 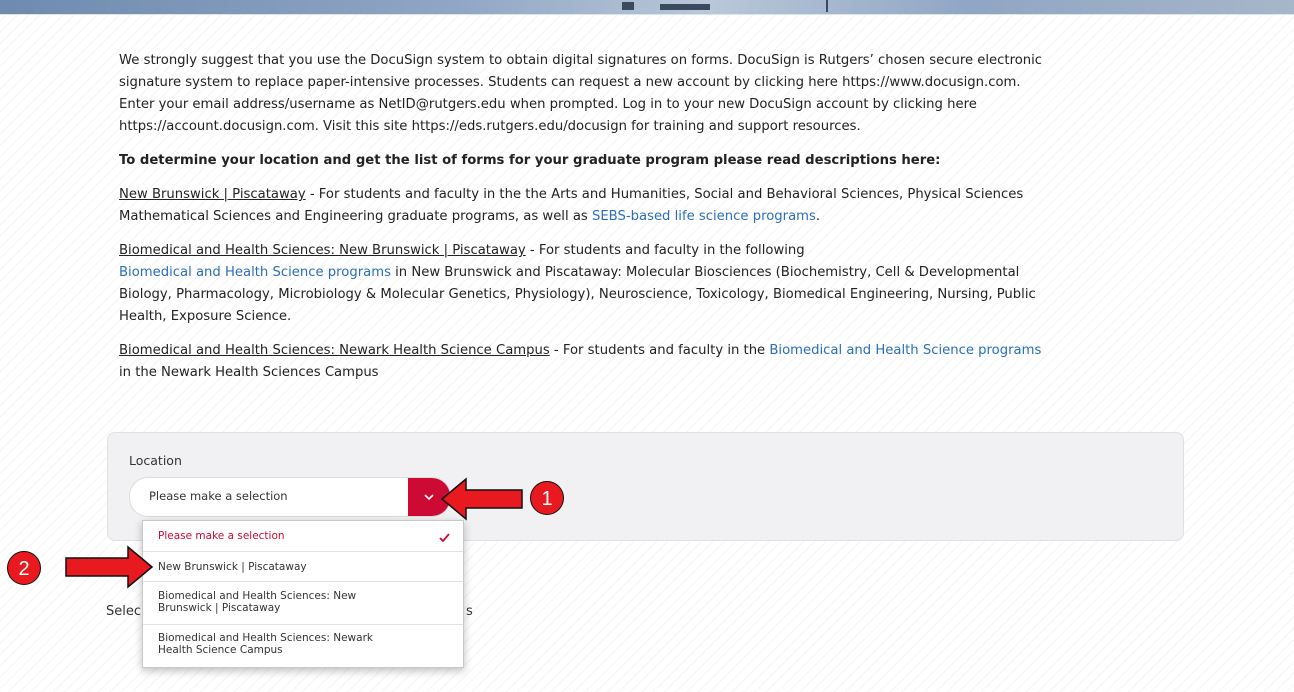 What do you see at coordinates (218, 496) in the screenshot?
I see `location-select-value: Please make a selection` at bounding box center [218, 496].